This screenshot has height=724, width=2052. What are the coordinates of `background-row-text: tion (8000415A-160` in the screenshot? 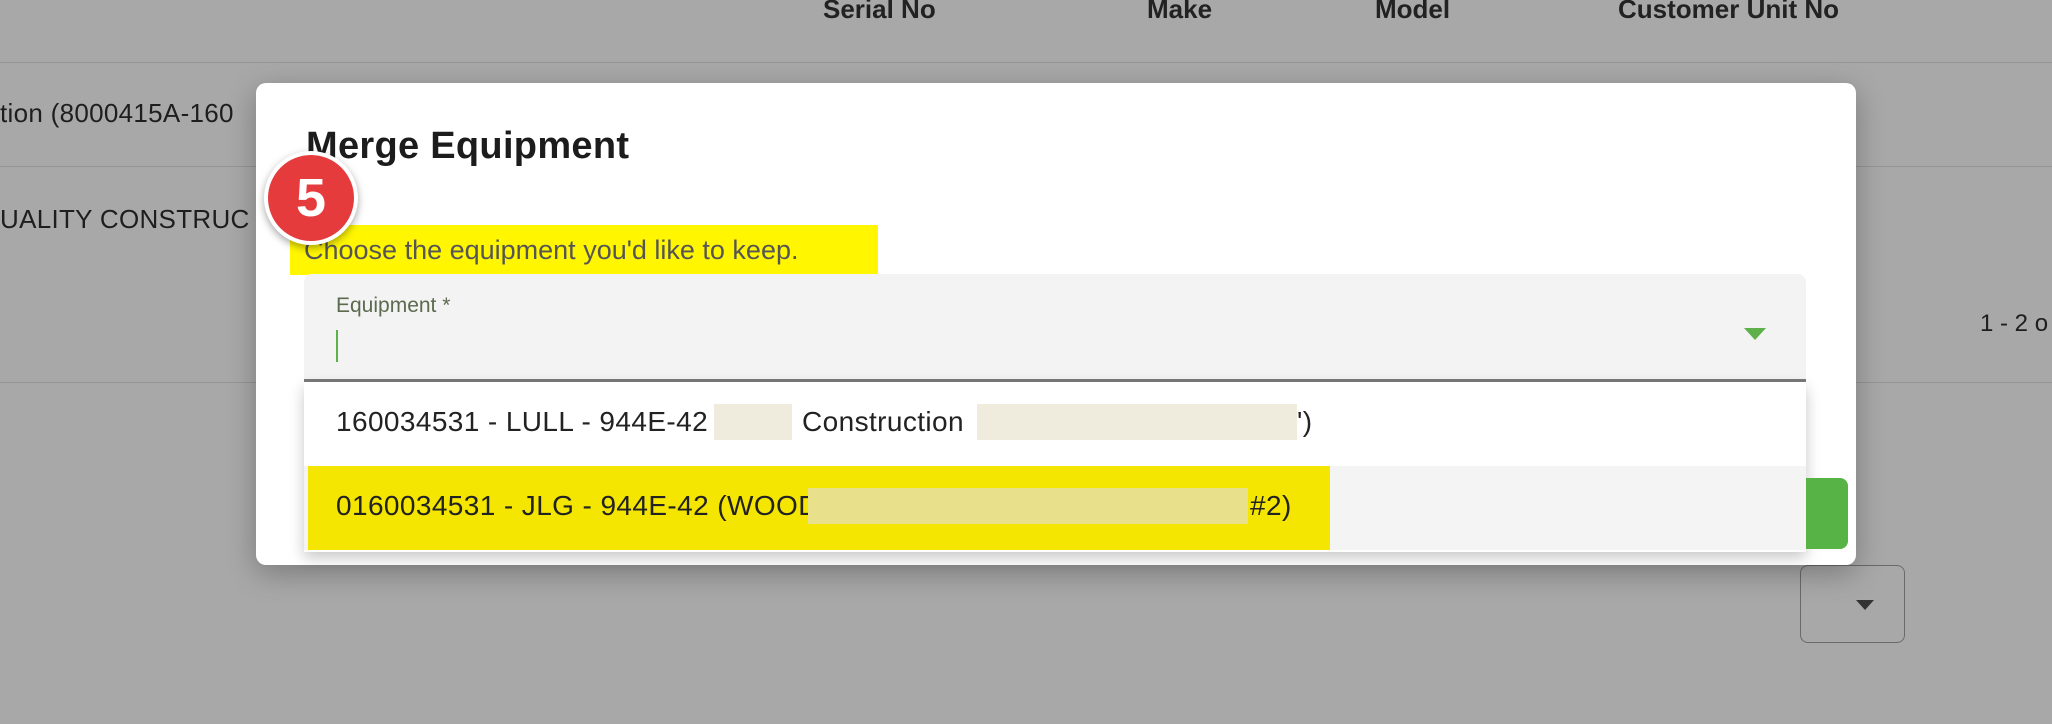 It's located at (117, 113).